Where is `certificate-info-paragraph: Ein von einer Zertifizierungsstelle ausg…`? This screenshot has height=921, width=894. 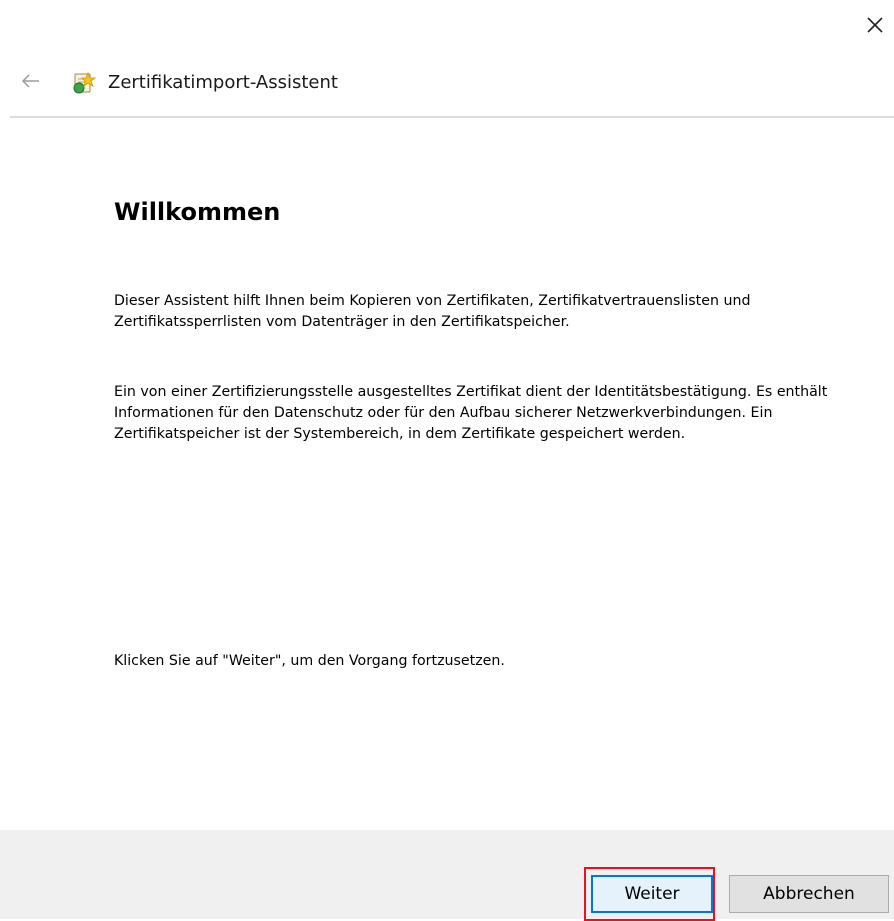 certificate-info-paragraph: Ein von einer Zertifizierungsstelle ausg… is located at coordinates (471, 413).